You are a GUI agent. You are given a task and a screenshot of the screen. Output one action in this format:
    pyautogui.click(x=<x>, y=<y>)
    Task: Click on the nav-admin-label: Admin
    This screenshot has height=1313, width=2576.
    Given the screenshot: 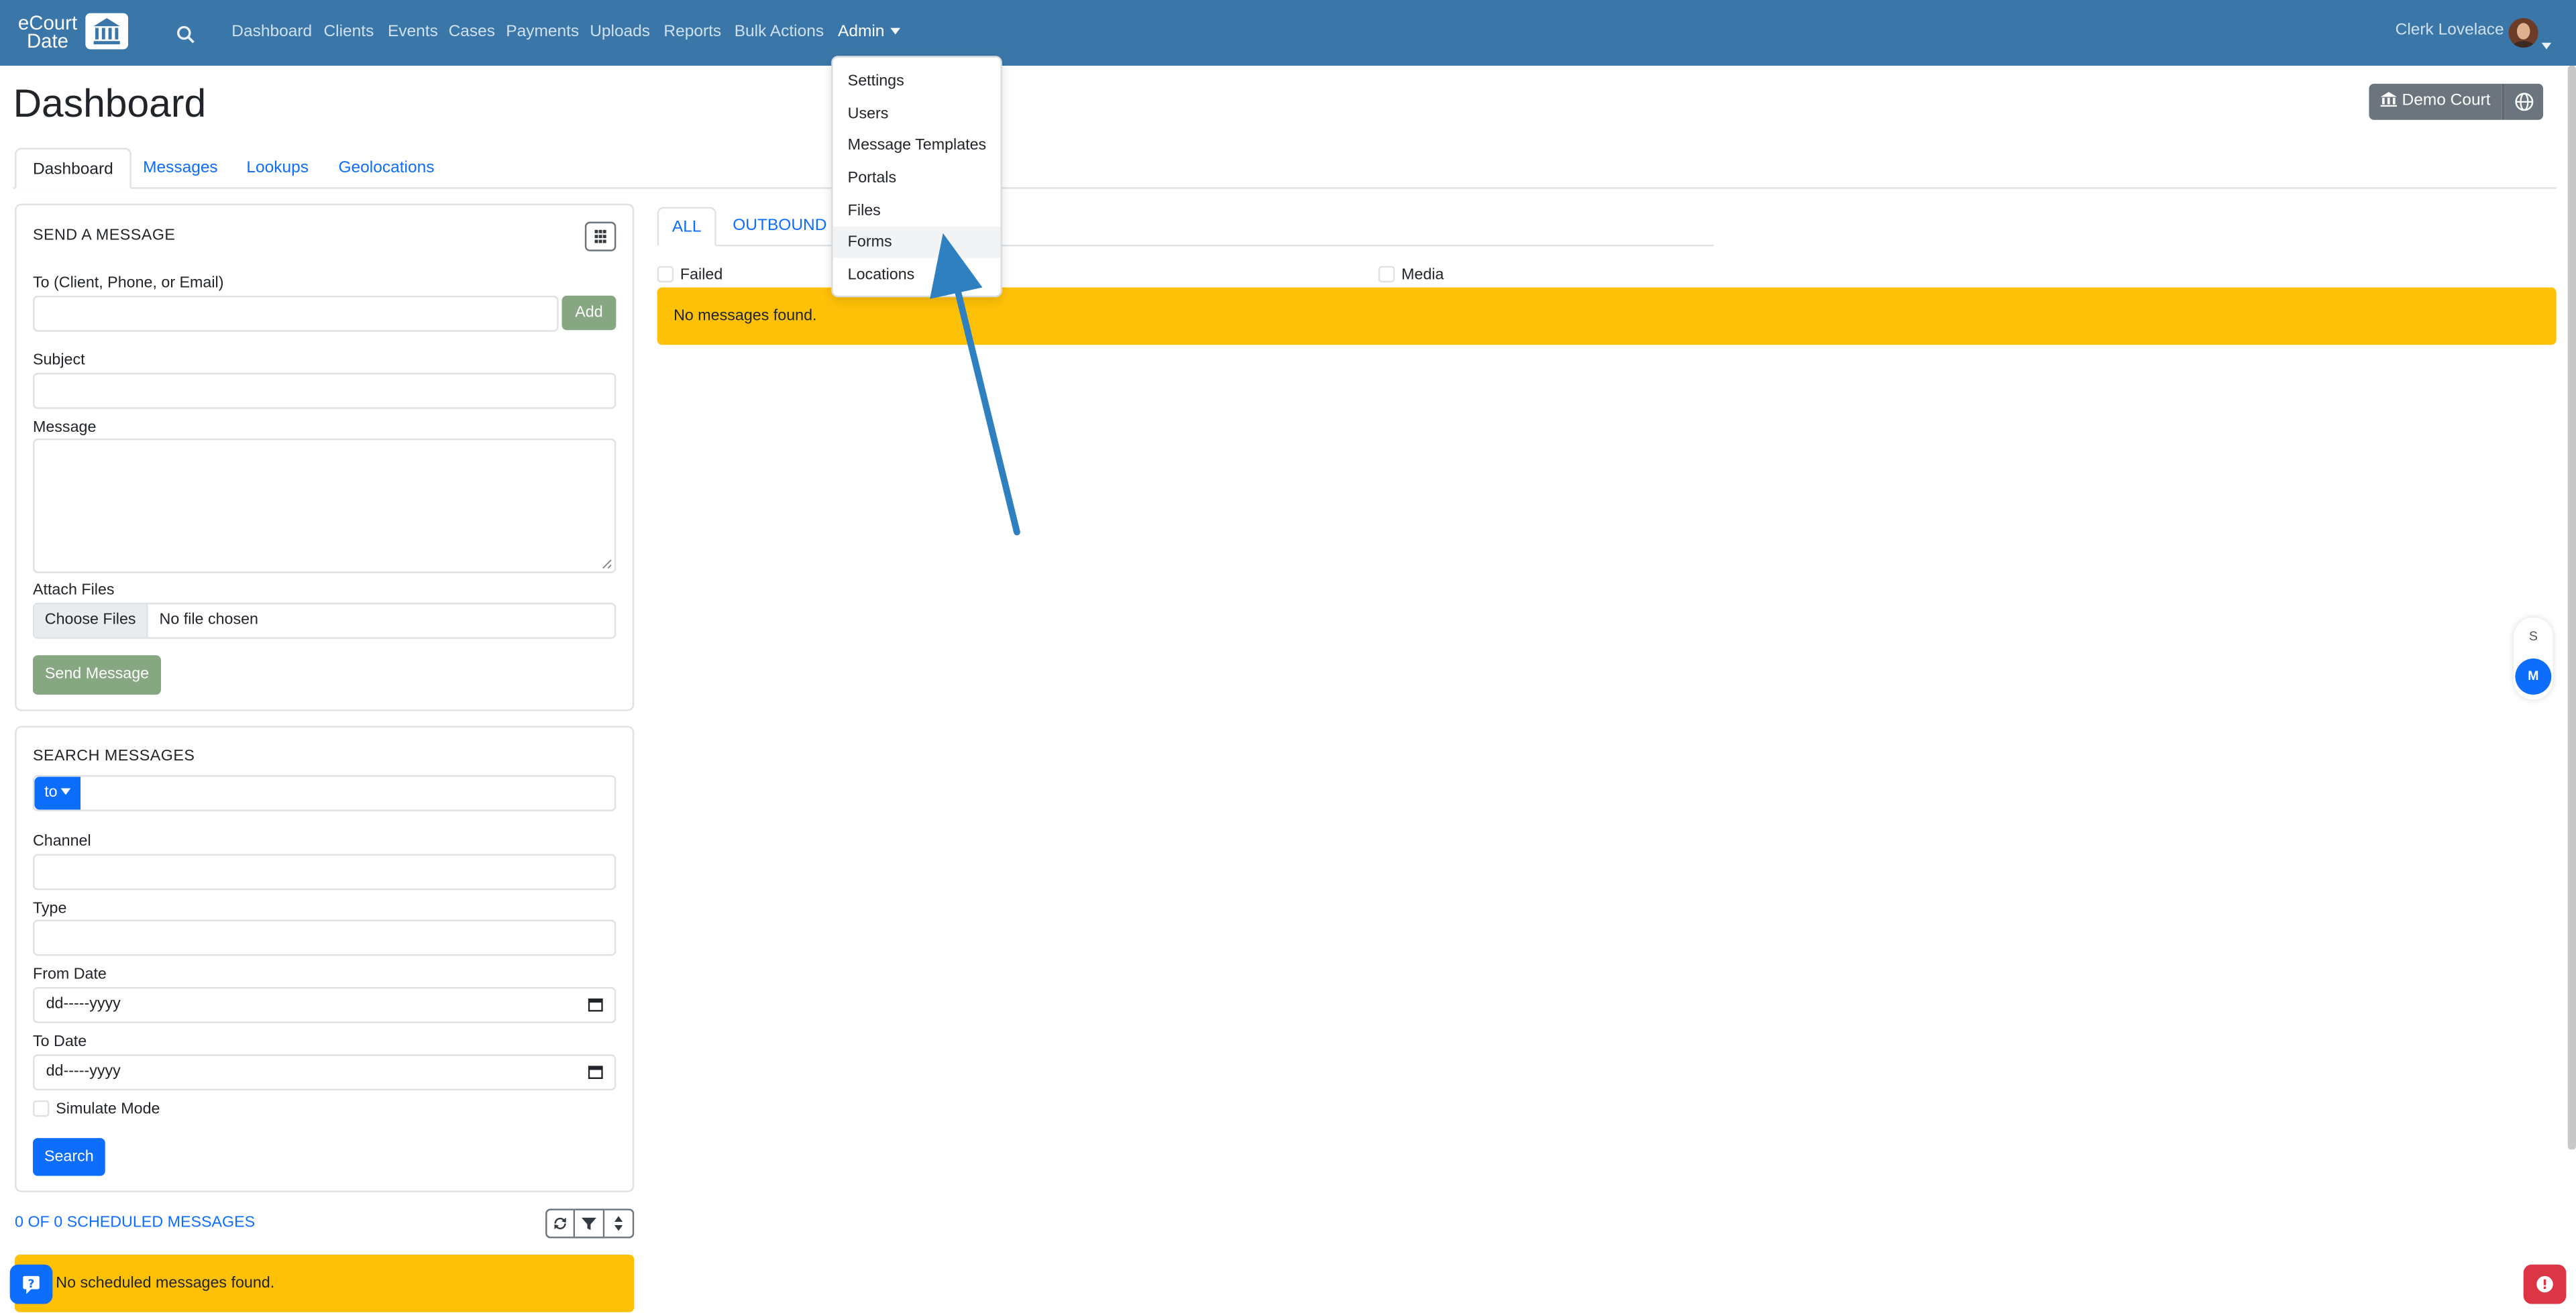 What is the action you would take?
    pyautogui.click(x=861, y=32)
    